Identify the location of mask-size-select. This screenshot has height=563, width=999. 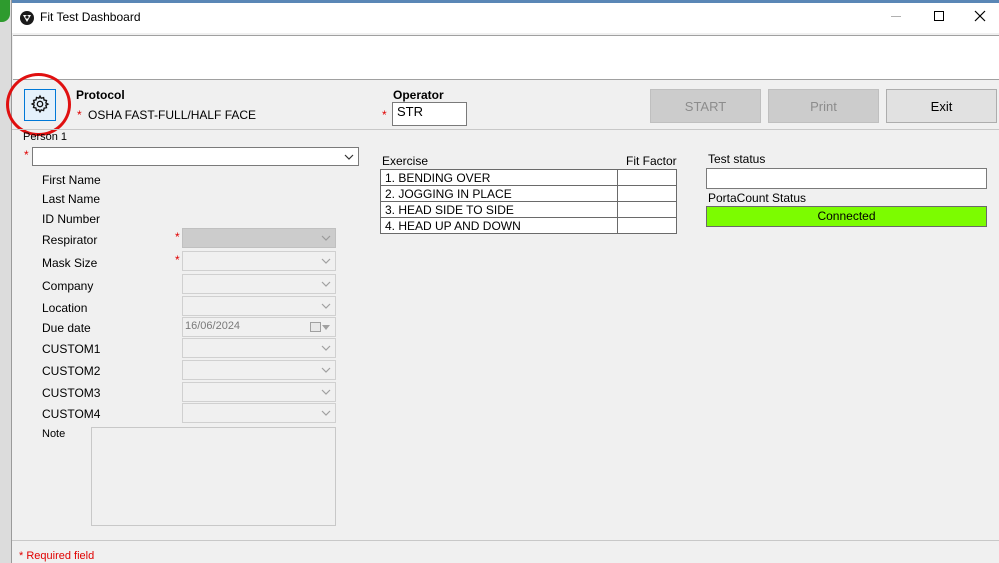
(259, 261).